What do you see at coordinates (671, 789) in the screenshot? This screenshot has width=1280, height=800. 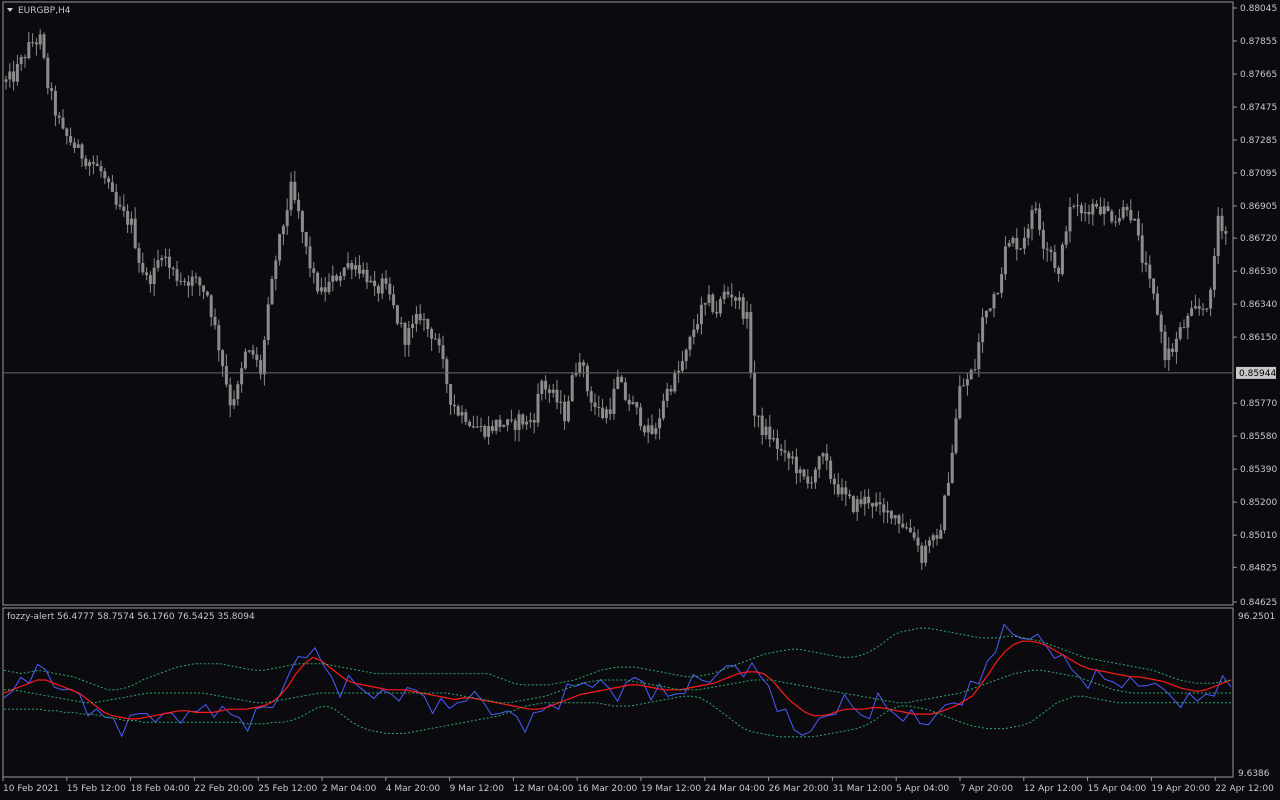 I see `time-tick-label: 19 Mar 12:00` at bounding box center [671, 789].